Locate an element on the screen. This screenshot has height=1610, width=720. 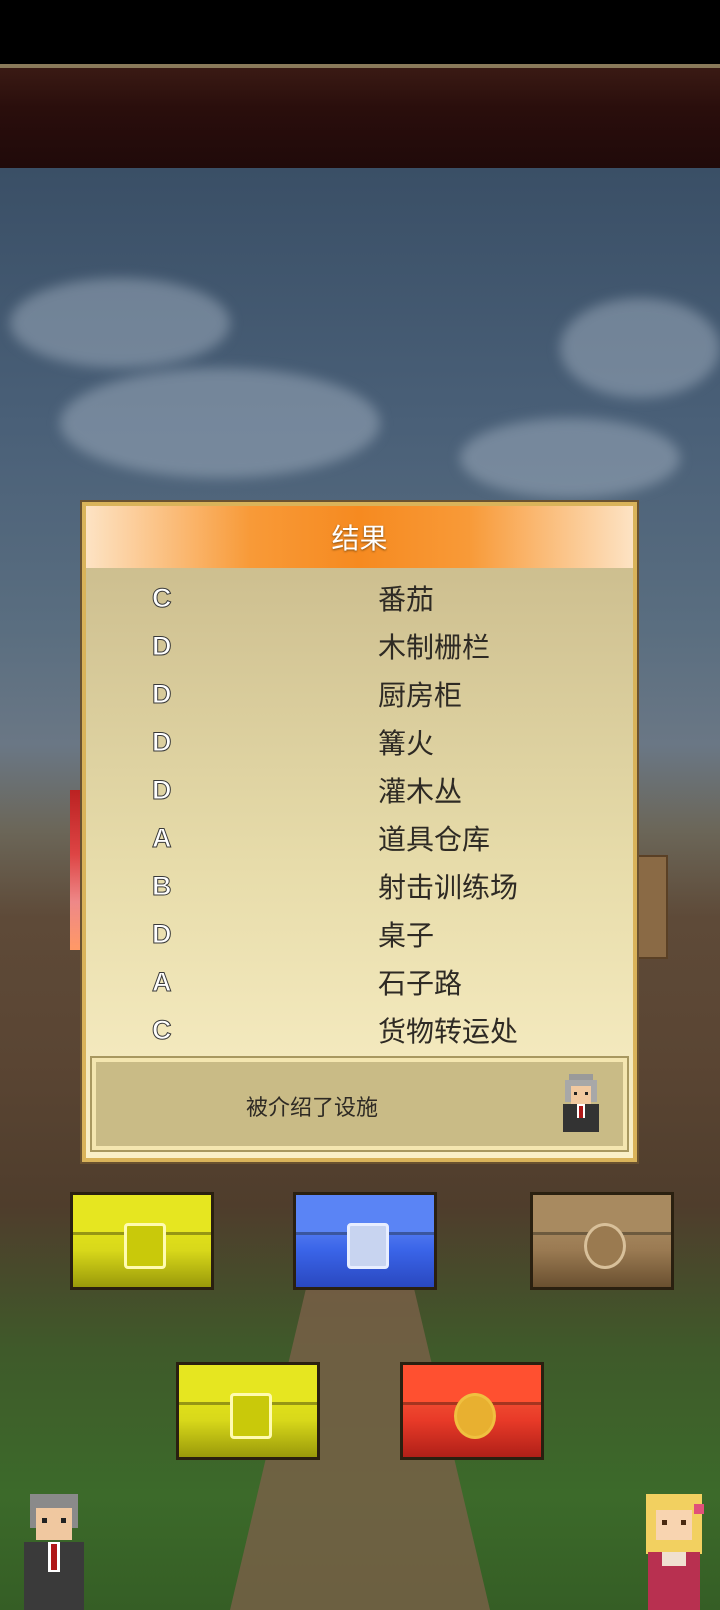
result-row: D 厨房柜 is located at coordinates (359, 694).